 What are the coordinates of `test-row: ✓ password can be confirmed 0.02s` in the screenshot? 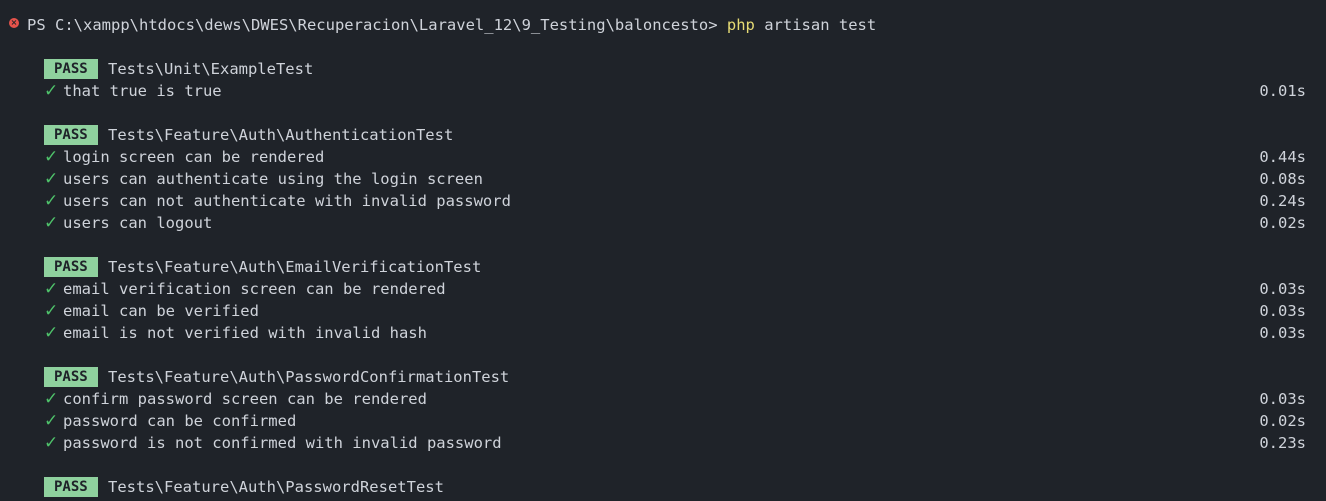 It's located at (663, 421).